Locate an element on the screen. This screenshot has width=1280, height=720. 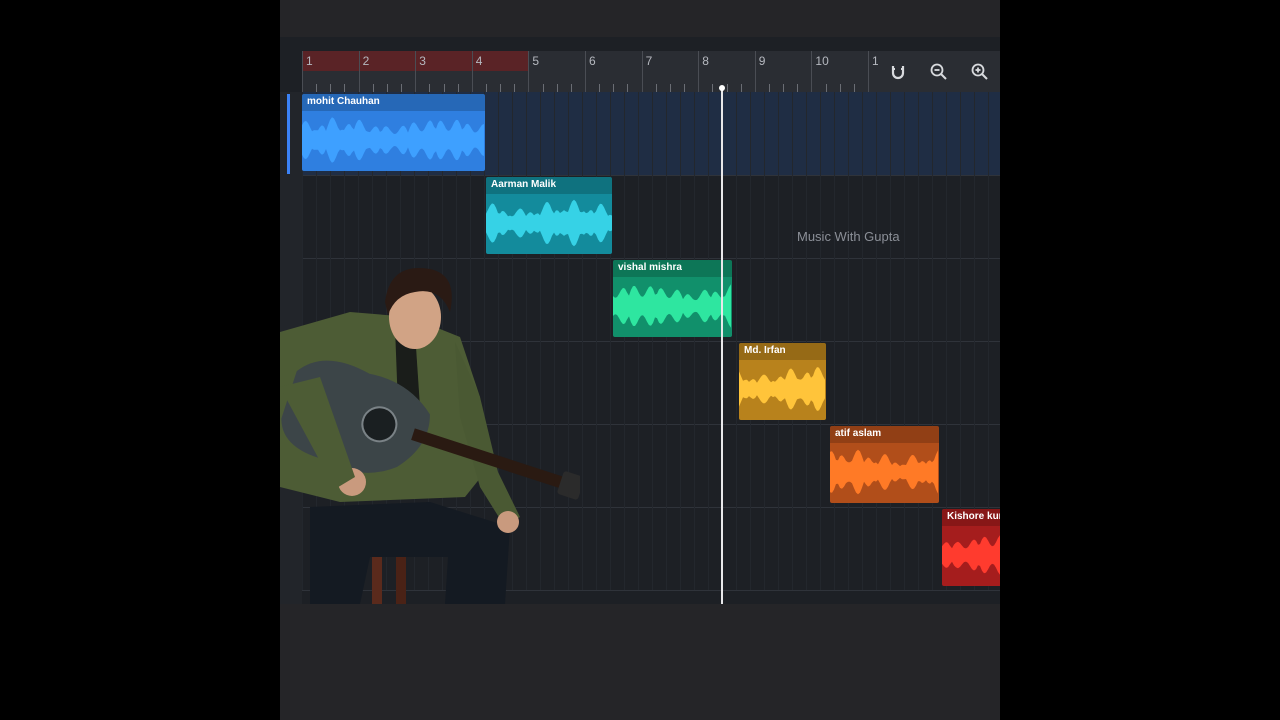
audio-clip: atif aslam is located at coordinates (884, 464).